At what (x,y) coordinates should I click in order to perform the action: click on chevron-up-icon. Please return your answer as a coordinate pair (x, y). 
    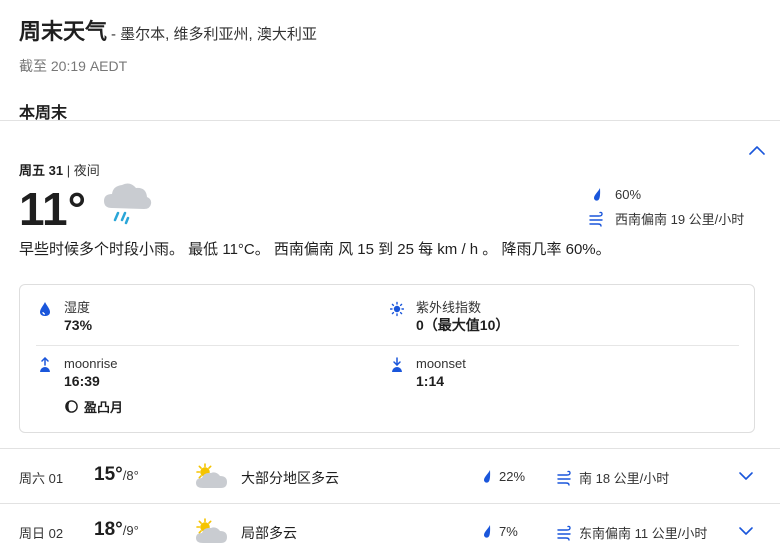
    Looking at the image, I should click on (757, 150).